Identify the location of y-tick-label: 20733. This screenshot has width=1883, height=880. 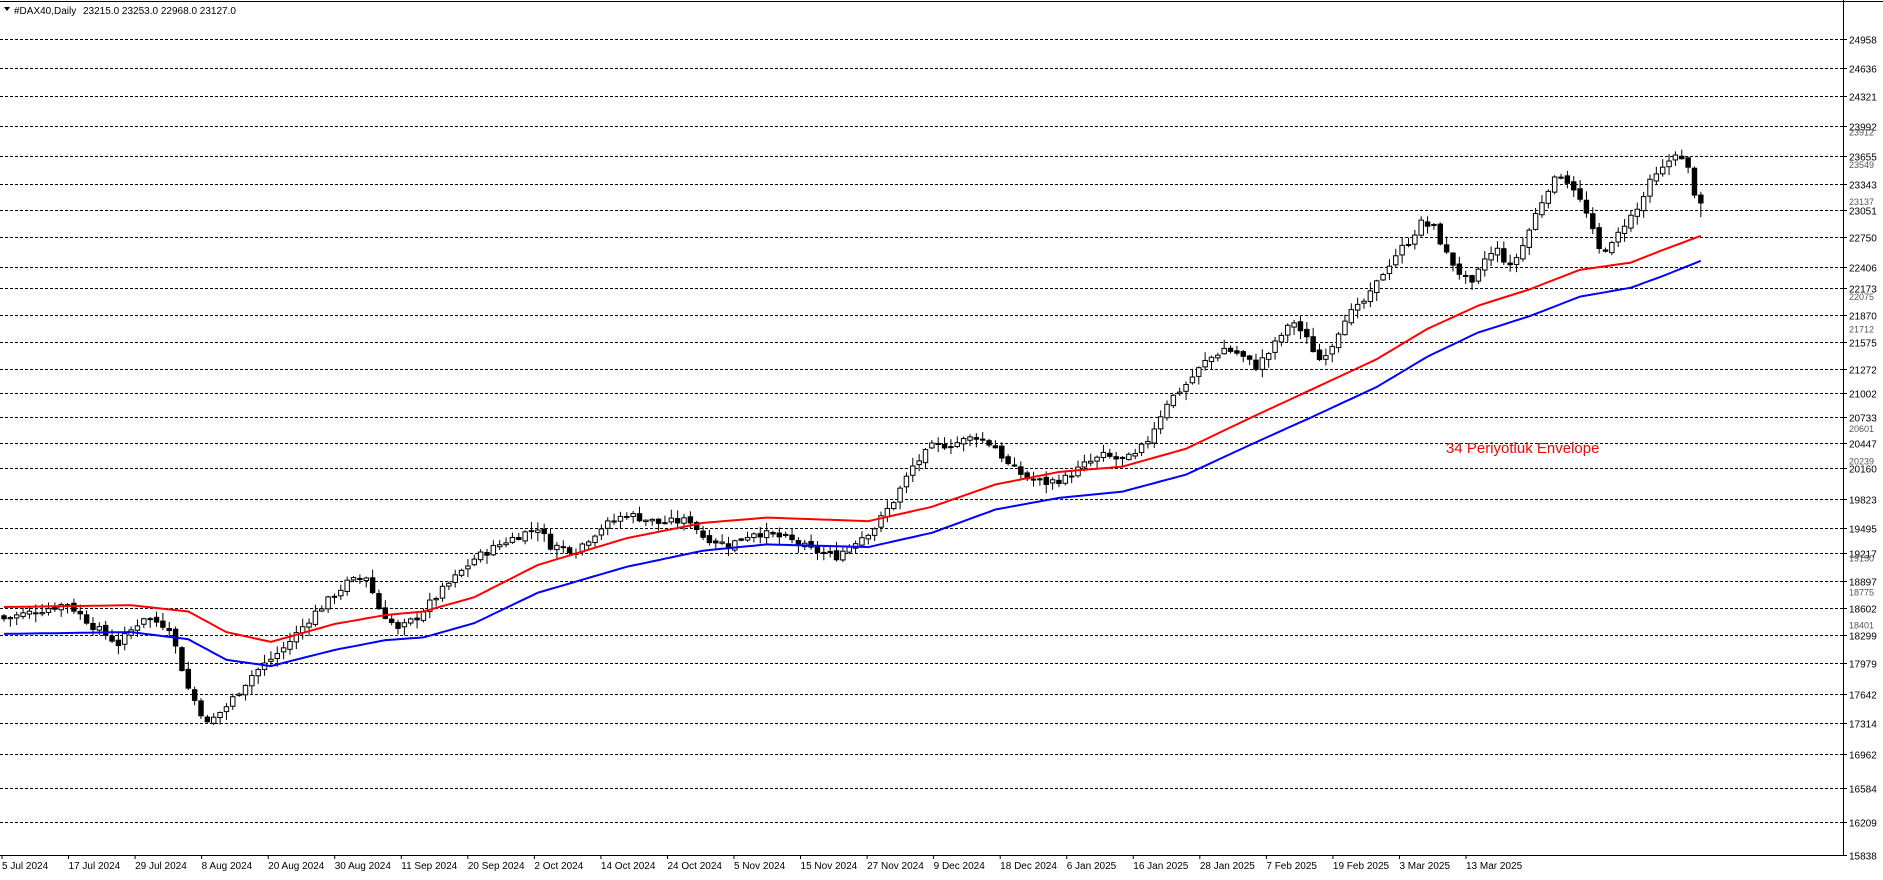
(1863, 419).